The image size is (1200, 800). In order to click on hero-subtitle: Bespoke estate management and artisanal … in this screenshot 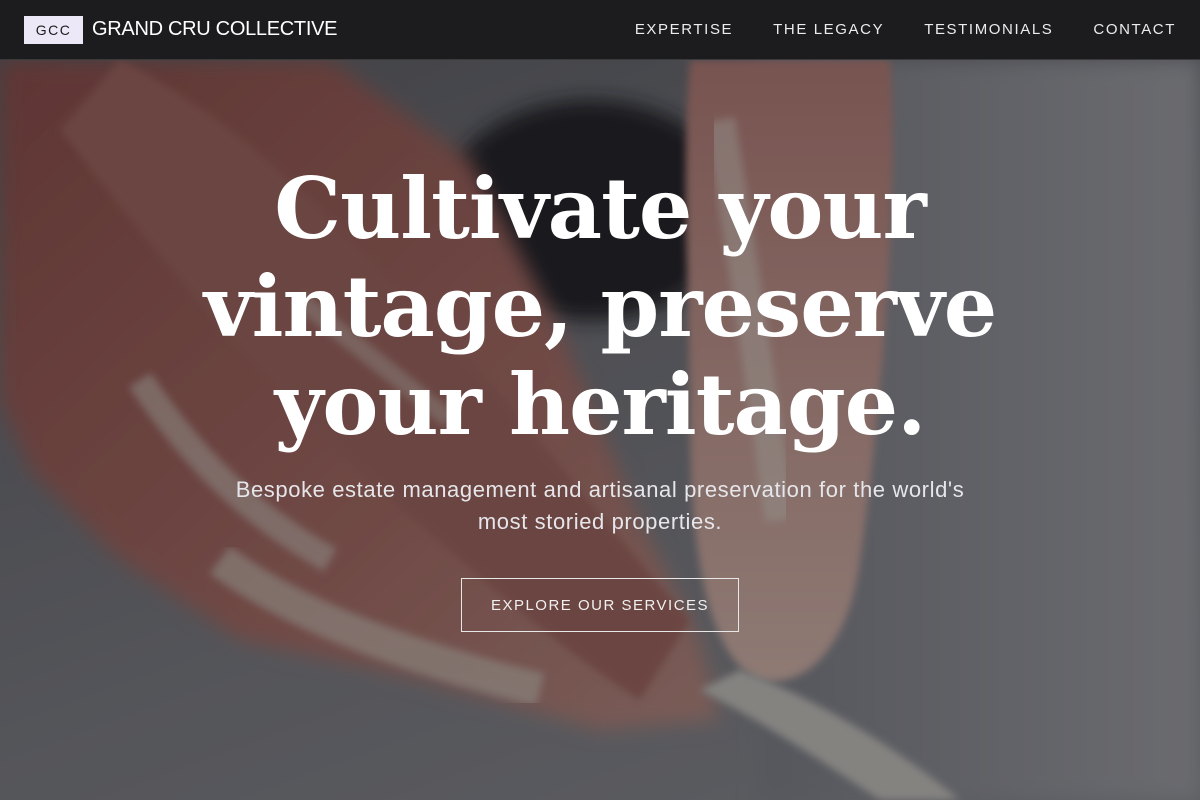, I will do `click(600, 506)`.